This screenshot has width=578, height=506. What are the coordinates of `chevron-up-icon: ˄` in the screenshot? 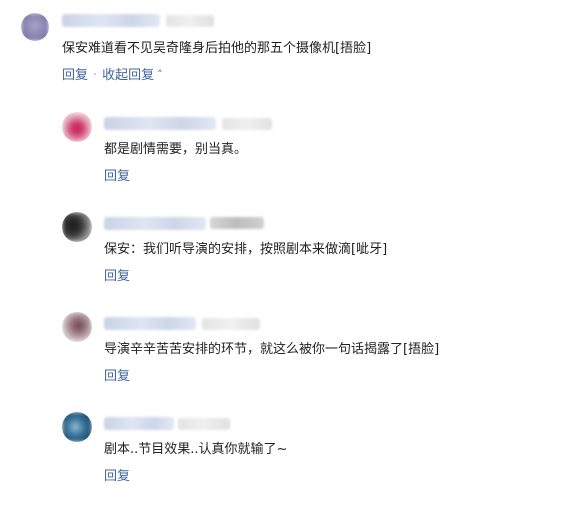 It's located at (160, 74).